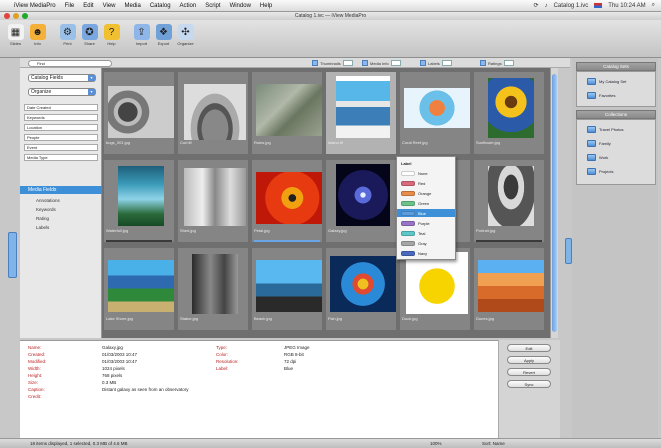 This screenshot has height=448, width=661. Describe the element at coordinates (61, 107) in the screenshot. I see `field-row: Date Created` at that location.